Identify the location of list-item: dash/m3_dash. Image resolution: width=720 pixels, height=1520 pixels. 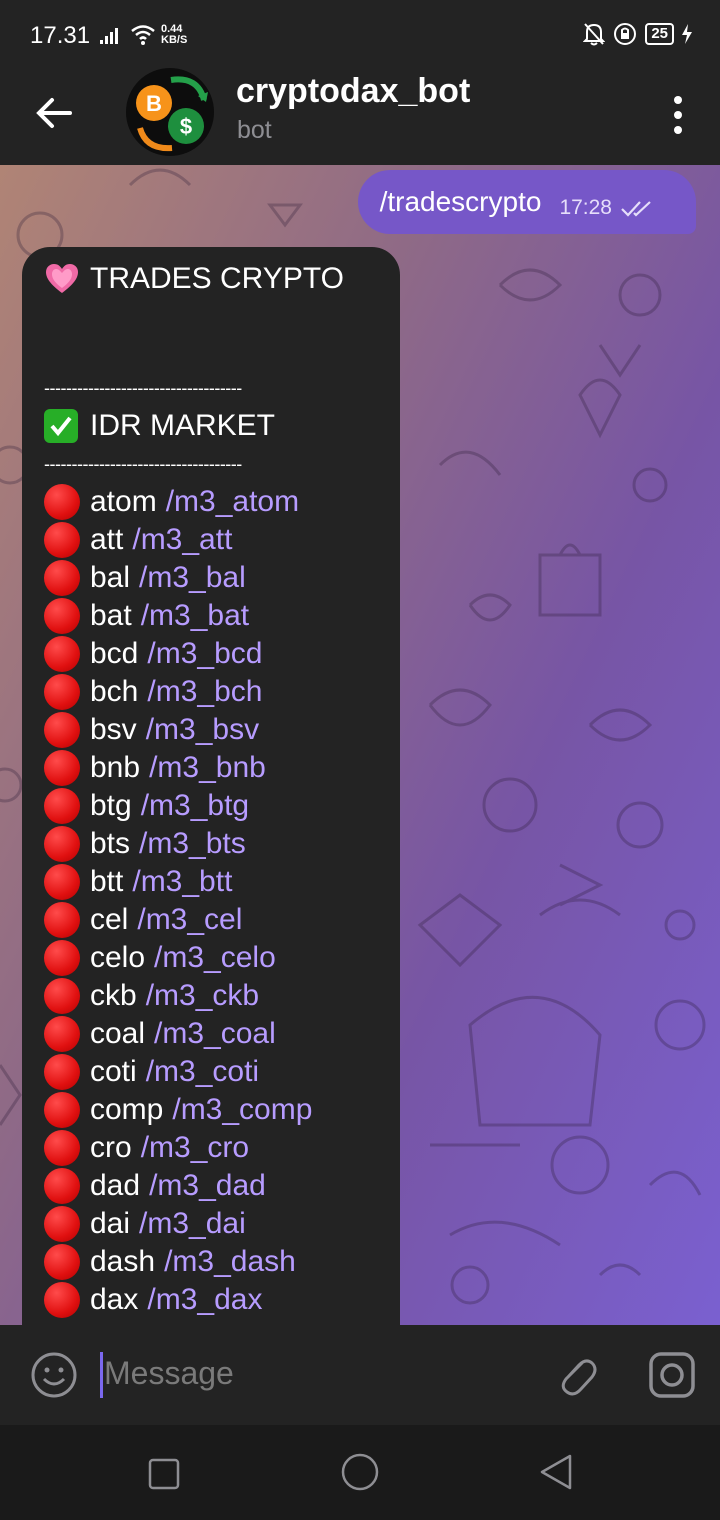
(222, 1262).